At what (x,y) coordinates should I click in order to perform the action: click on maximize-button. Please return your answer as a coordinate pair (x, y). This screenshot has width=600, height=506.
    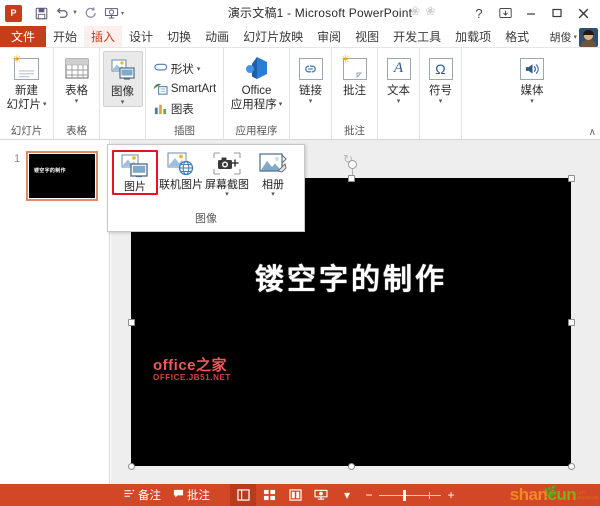
    Looking at the image, I should click on (557, 13).